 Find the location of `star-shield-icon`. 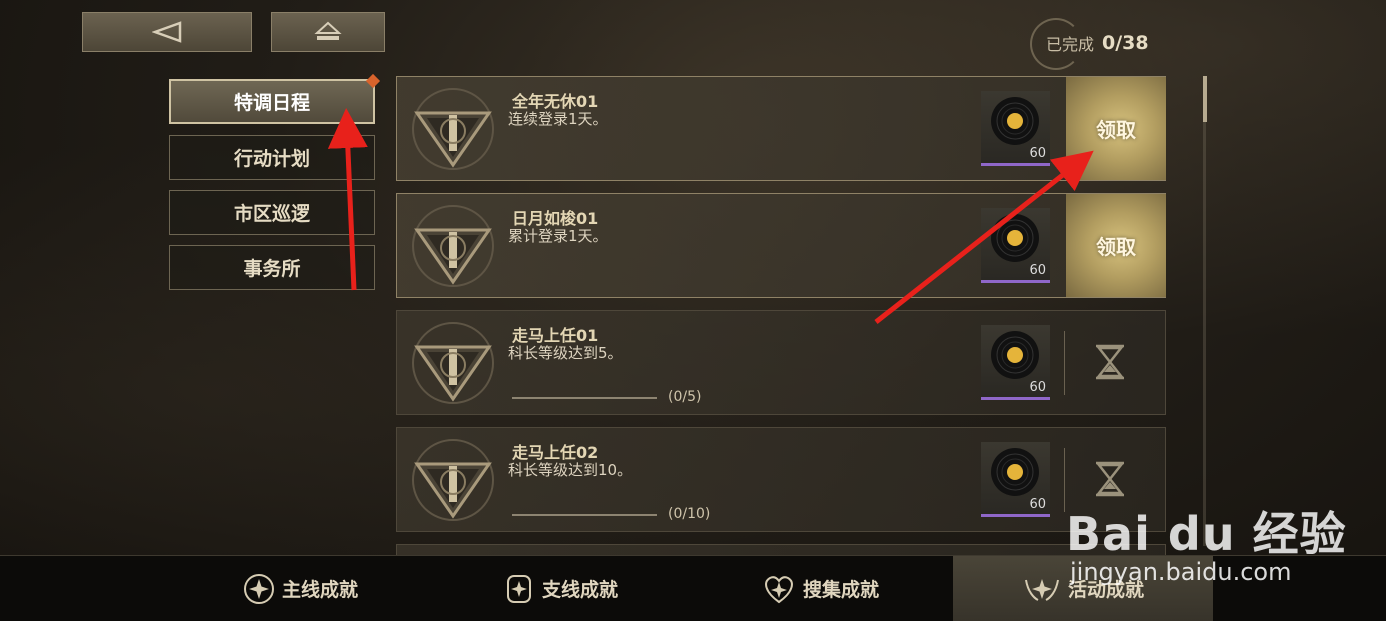

star-shield-icon is located at coordinates (258, 588).